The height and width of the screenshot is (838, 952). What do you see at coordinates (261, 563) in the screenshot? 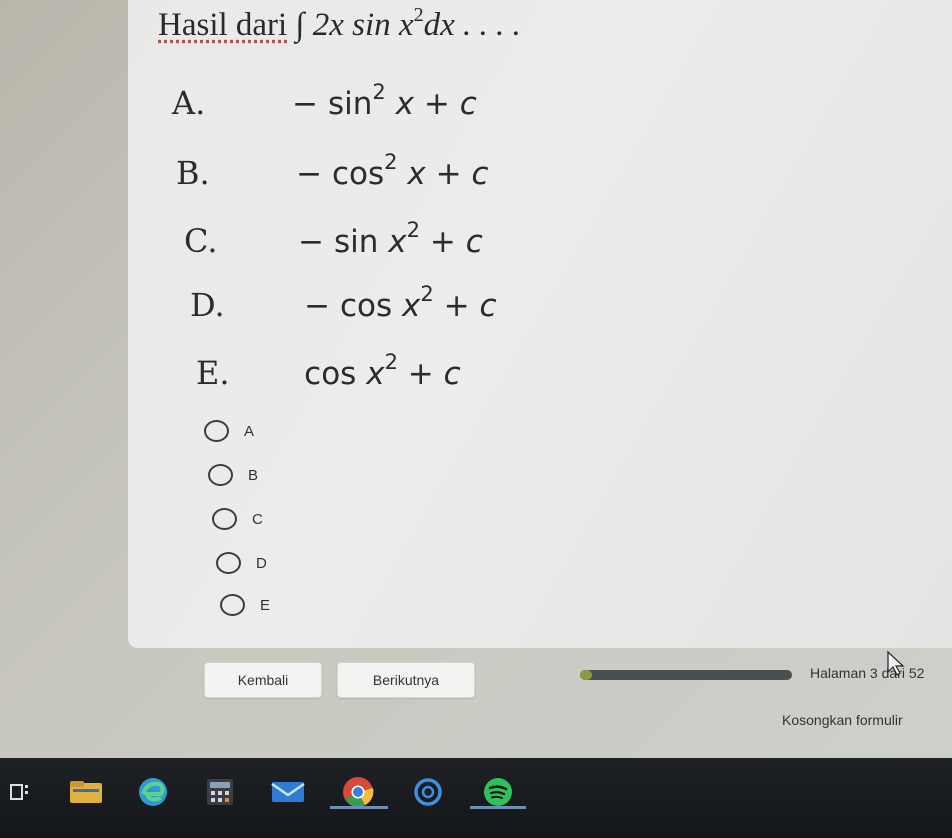
I see `choice-label: D` at bounding box center [261, 563].